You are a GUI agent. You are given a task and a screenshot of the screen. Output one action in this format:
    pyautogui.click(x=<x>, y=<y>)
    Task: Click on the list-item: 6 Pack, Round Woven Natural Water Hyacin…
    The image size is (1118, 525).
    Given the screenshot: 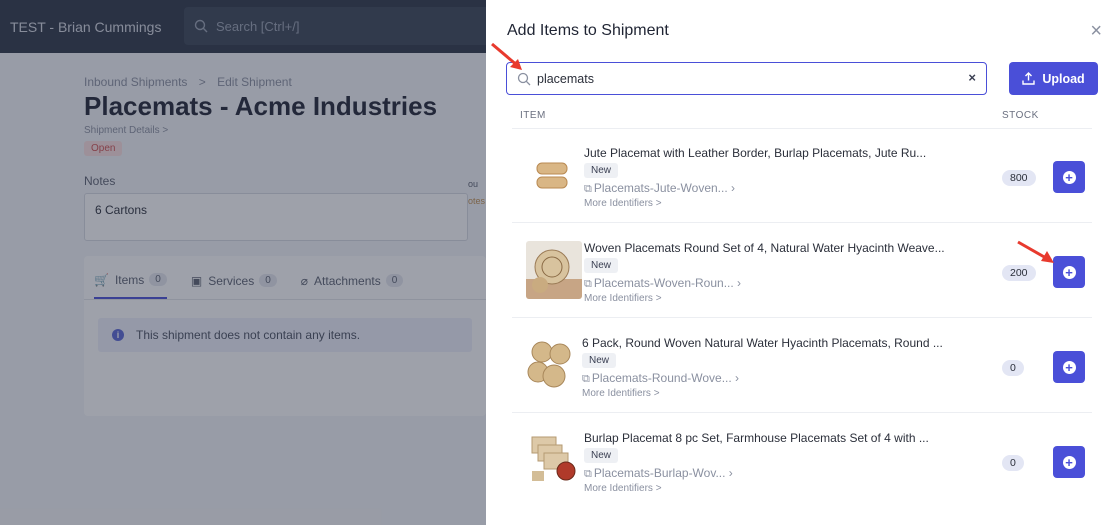 What is the action you would take?
    pyautogui.click(x=802, y=366)
    